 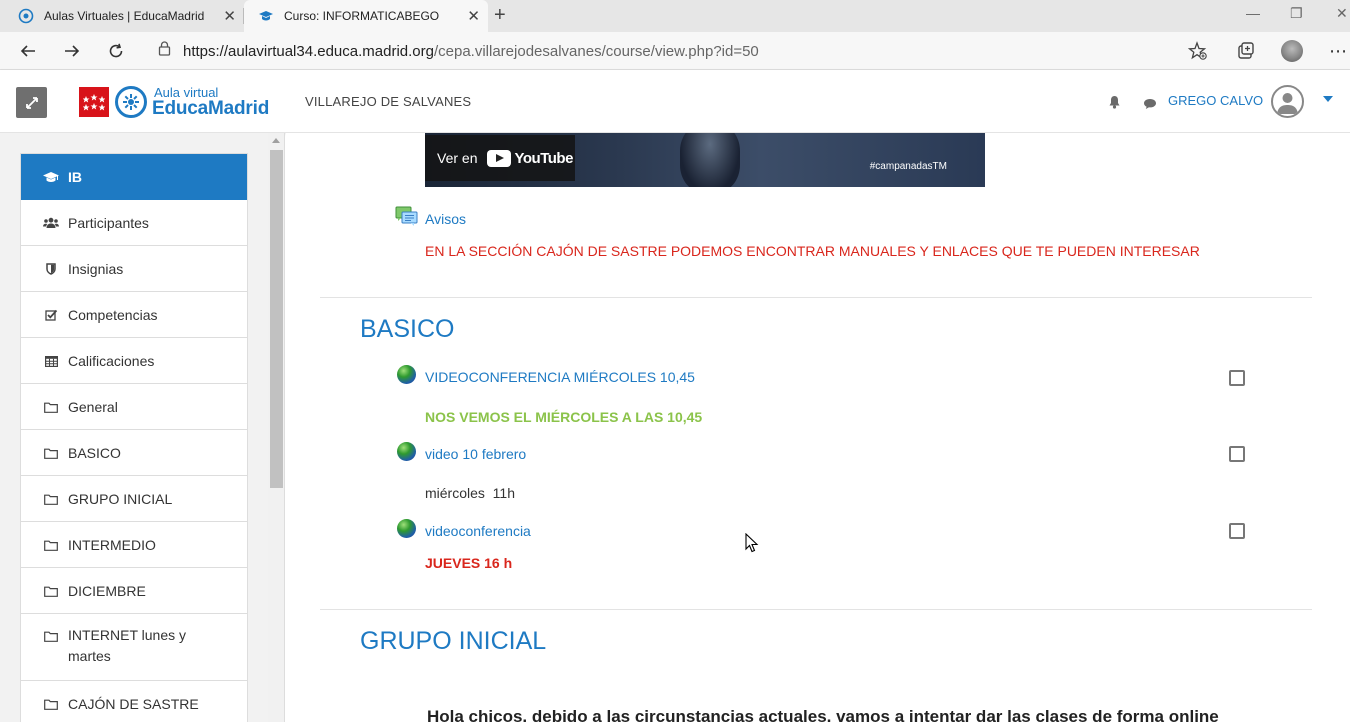 What do you see at coordinates (127, 645) in the screenshot?
I see `sidebar-item-label: INTERNET lunes y martes` at bounding box center [127, 645].